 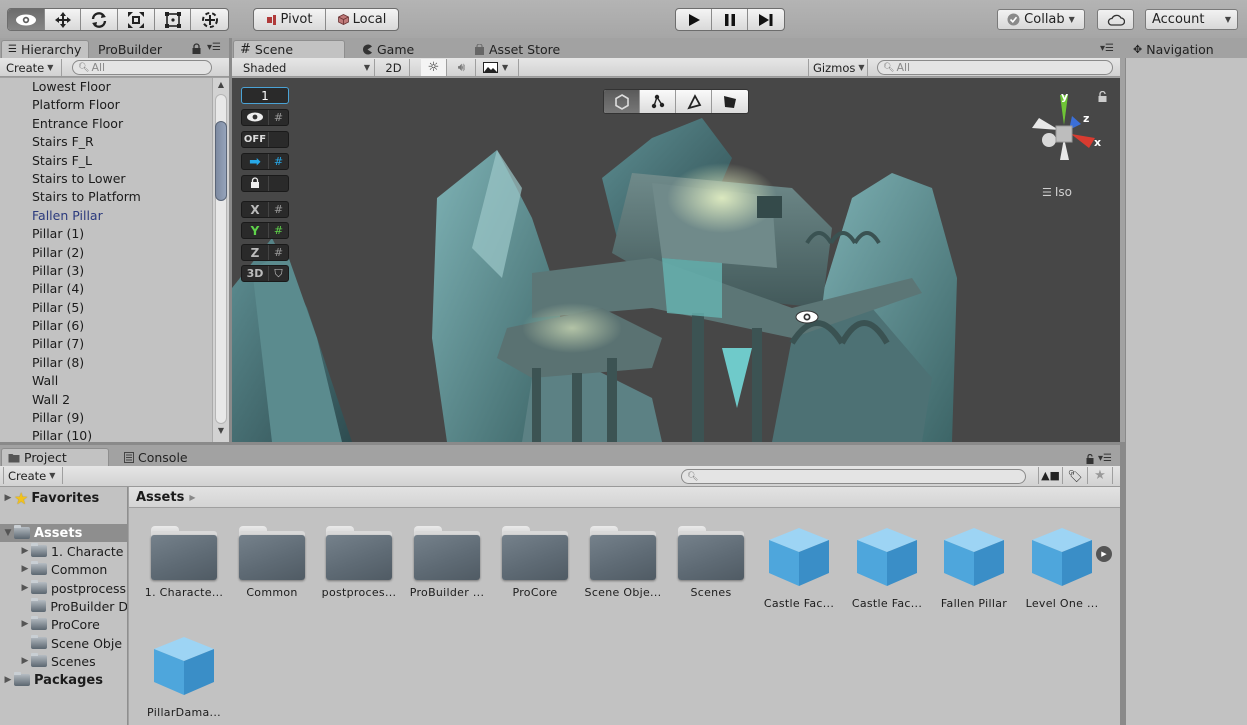 What do you see at coordinates (1050, 475) in the screenshot?
I see `search-by-type-button: ▲■` at bounding box center [1050, 475].